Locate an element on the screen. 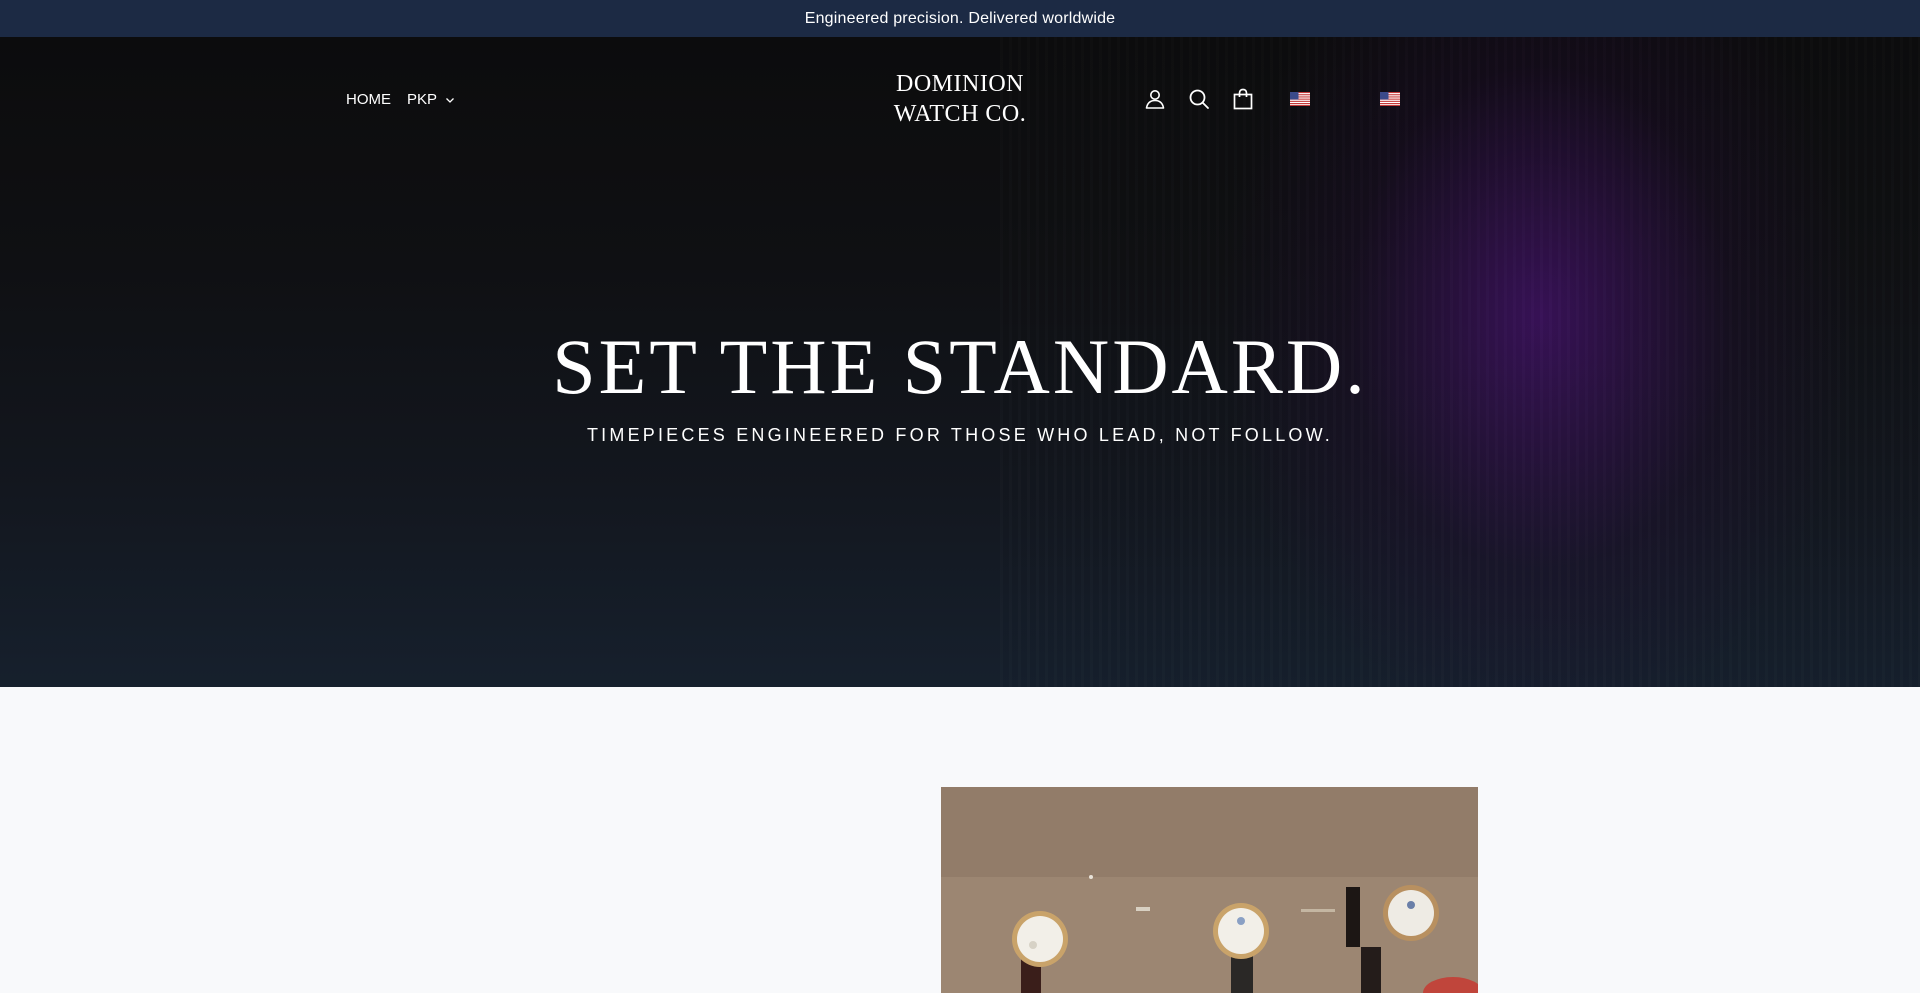  brand-logo: DOMINION WATCH CO. is located at coordinates (960, 99).